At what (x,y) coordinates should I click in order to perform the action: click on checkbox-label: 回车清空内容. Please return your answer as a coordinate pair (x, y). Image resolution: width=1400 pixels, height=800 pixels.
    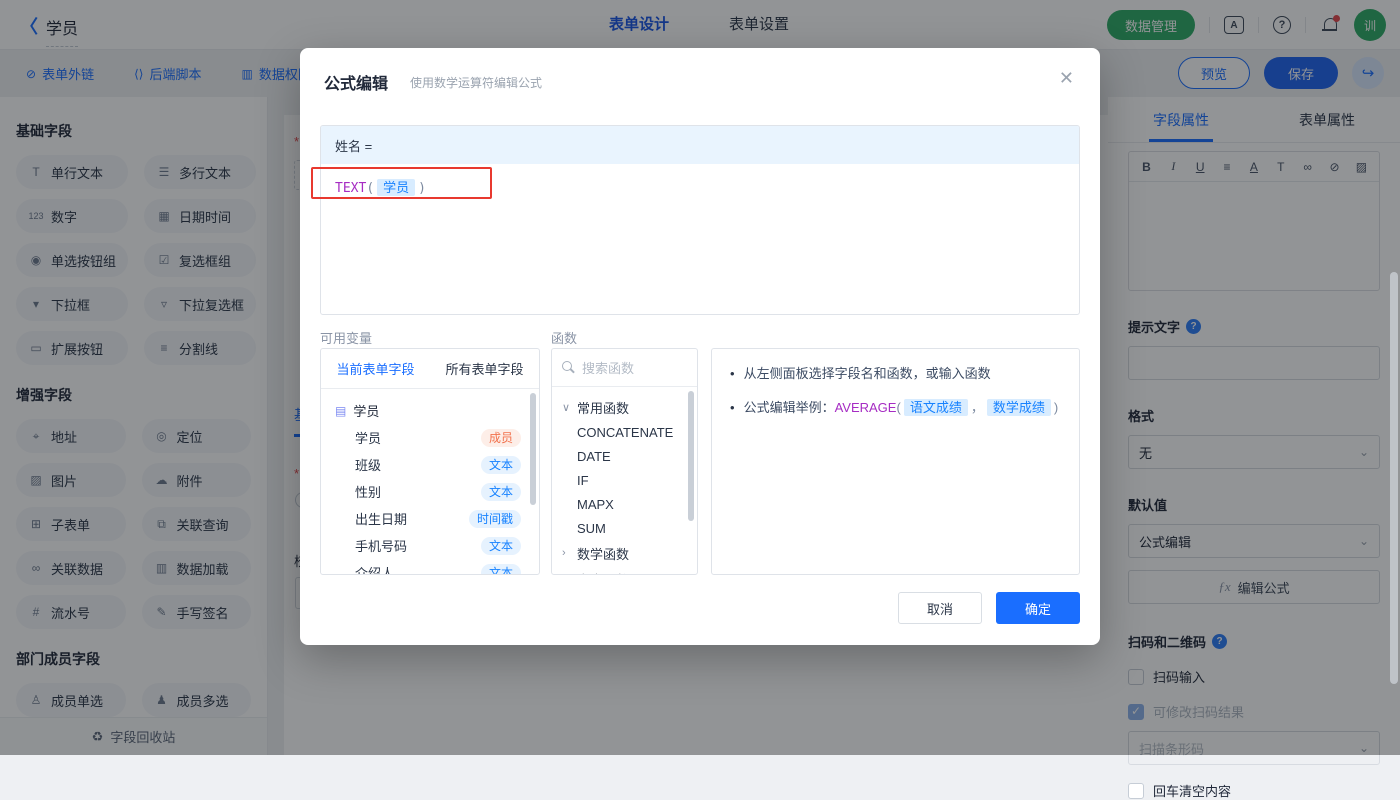
    Looking at the image, I should click on (1192, 791).